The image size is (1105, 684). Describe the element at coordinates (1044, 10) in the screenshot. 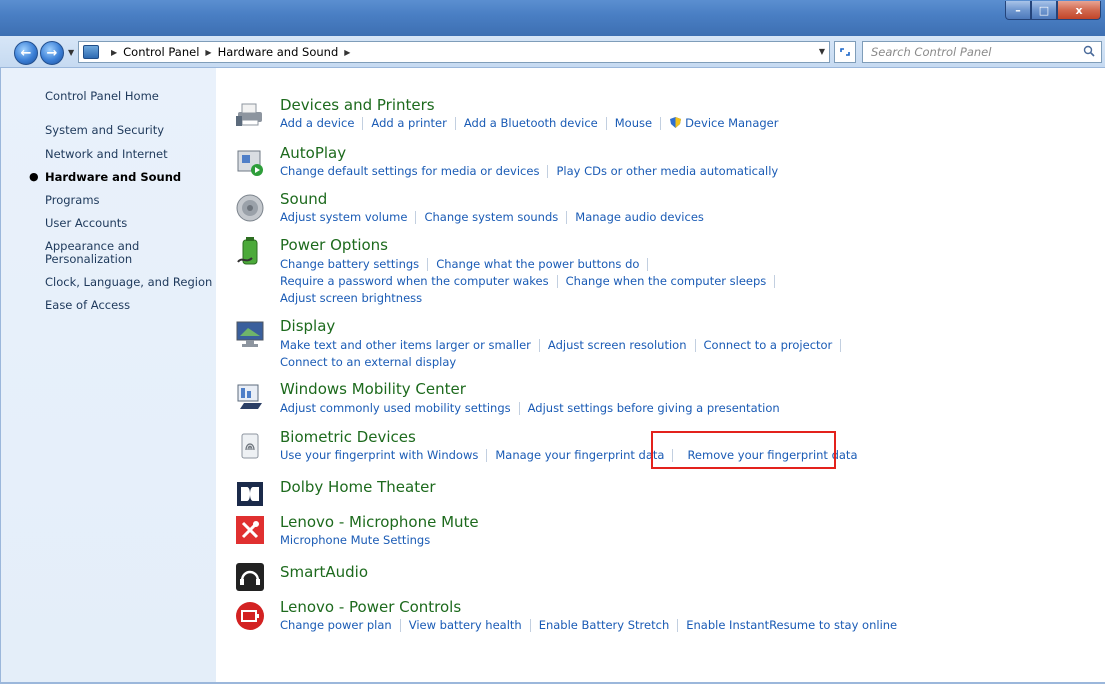

I see `maximize-button: □` at that location.